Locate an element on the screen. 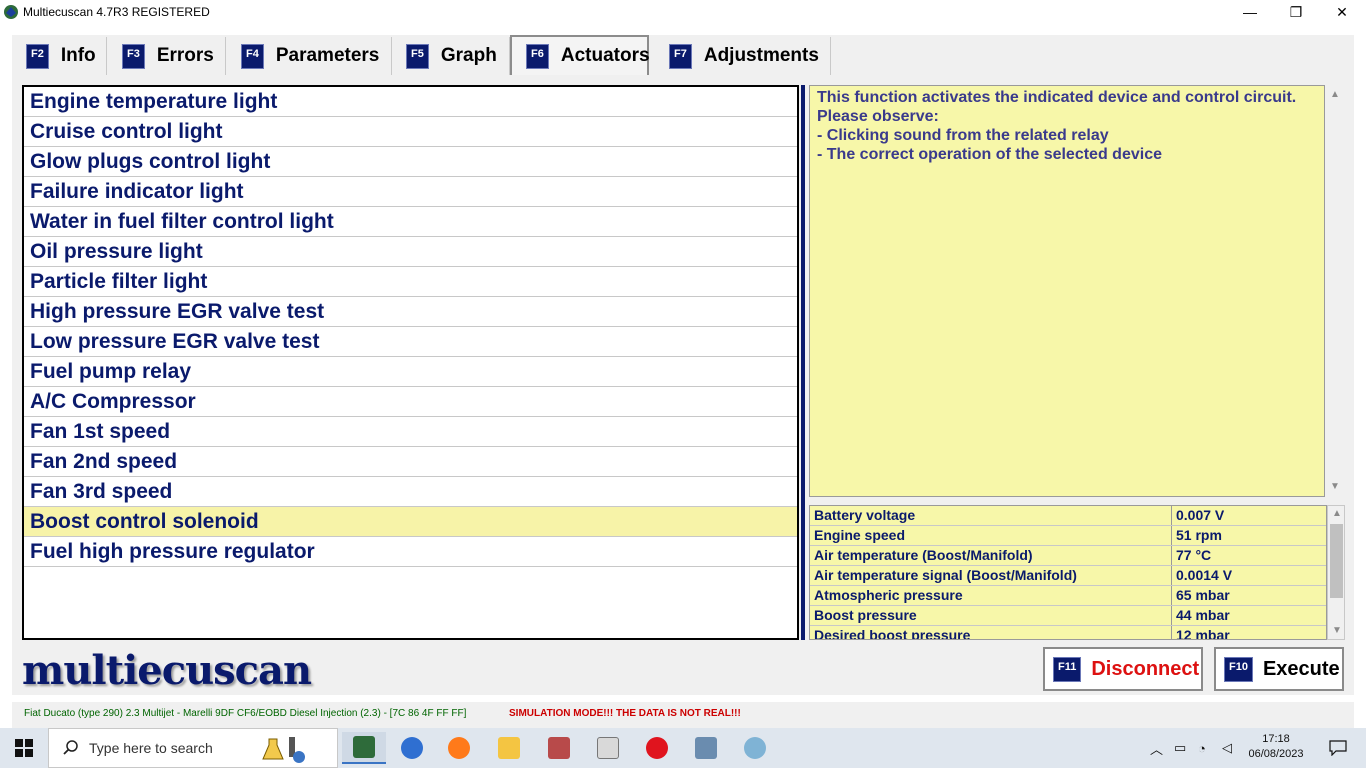  actuator-item: Failure indicator light is located at coordinates (410, 192).